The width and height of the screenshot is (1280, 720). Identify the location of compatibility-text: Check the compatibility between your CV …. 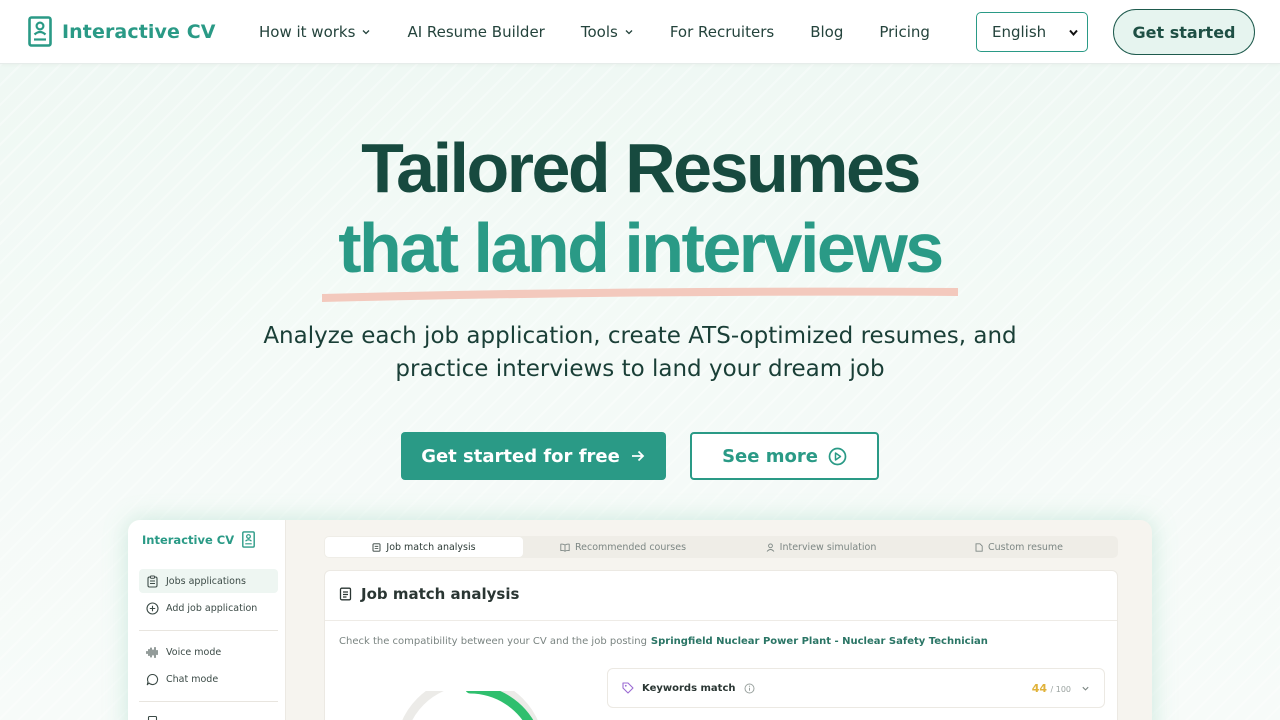
(663, 641).